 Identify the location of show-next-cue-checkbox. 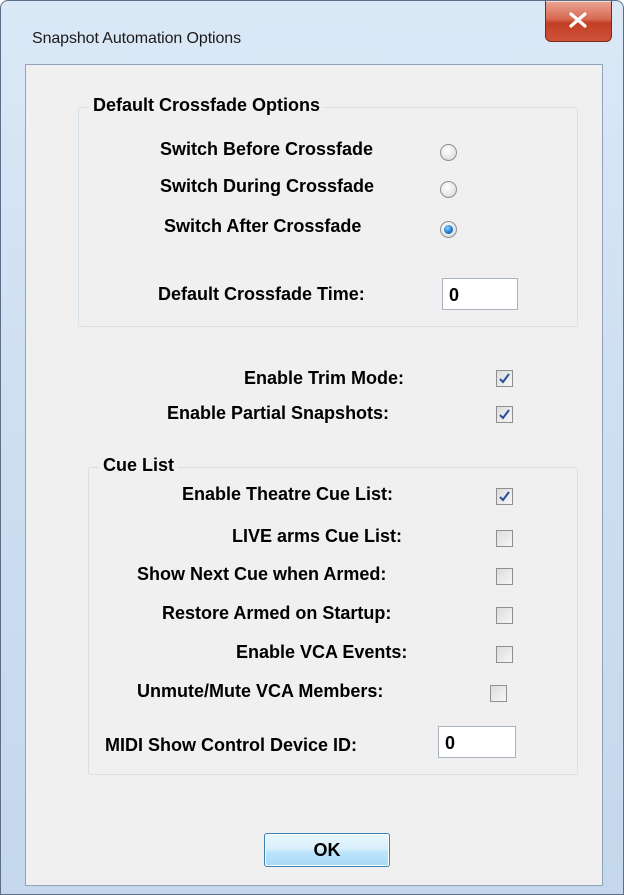
(504, 576).